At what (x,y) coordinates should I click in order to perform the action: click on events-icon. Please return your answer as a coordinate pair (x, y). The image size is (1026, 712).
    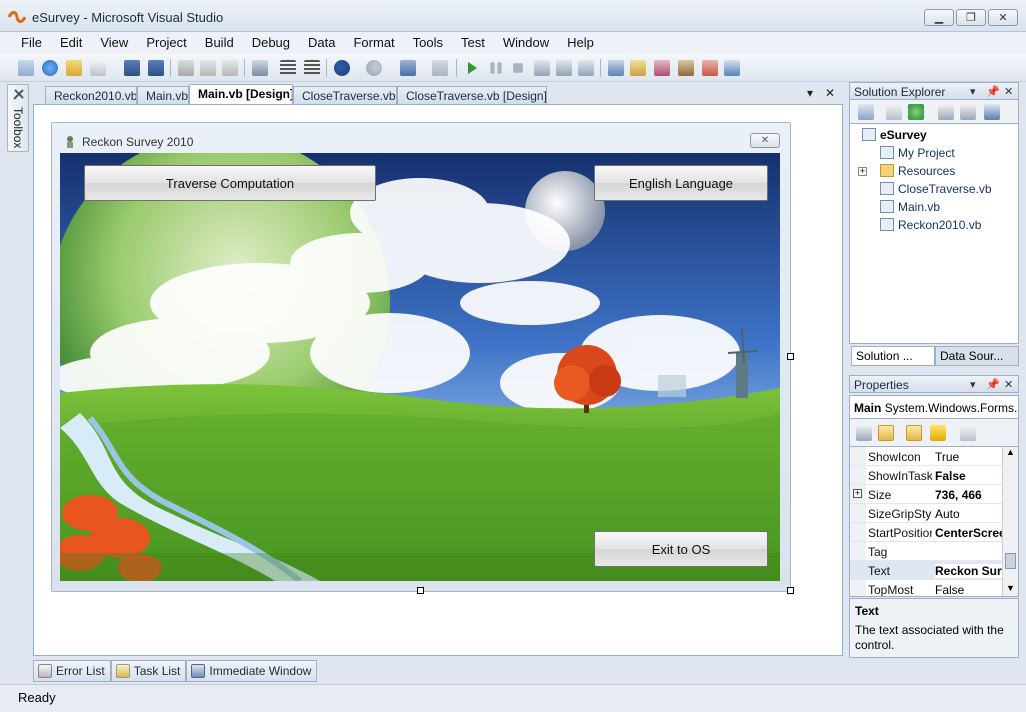
    Looking at the image, I should click on (938, 433).